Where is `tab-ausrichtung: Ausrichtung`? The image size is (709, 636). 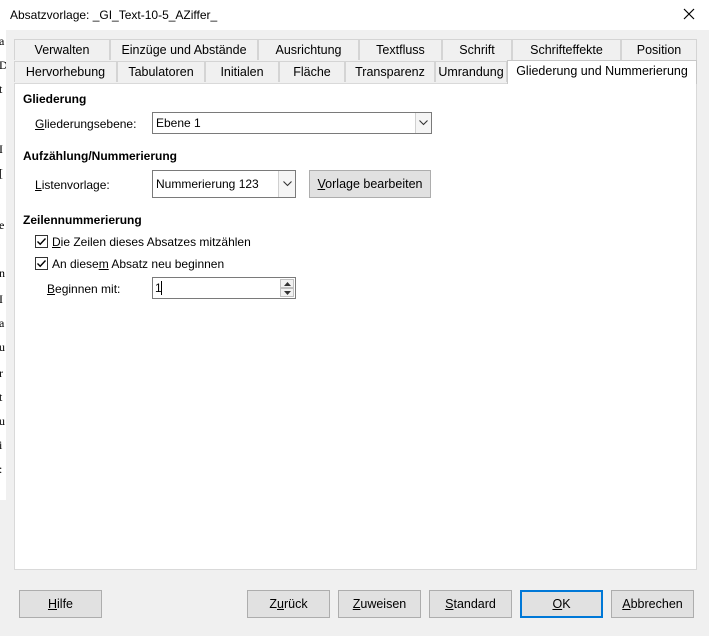
tab-ausrichtung: Ausrichtung is located at coordinates (308, 49).